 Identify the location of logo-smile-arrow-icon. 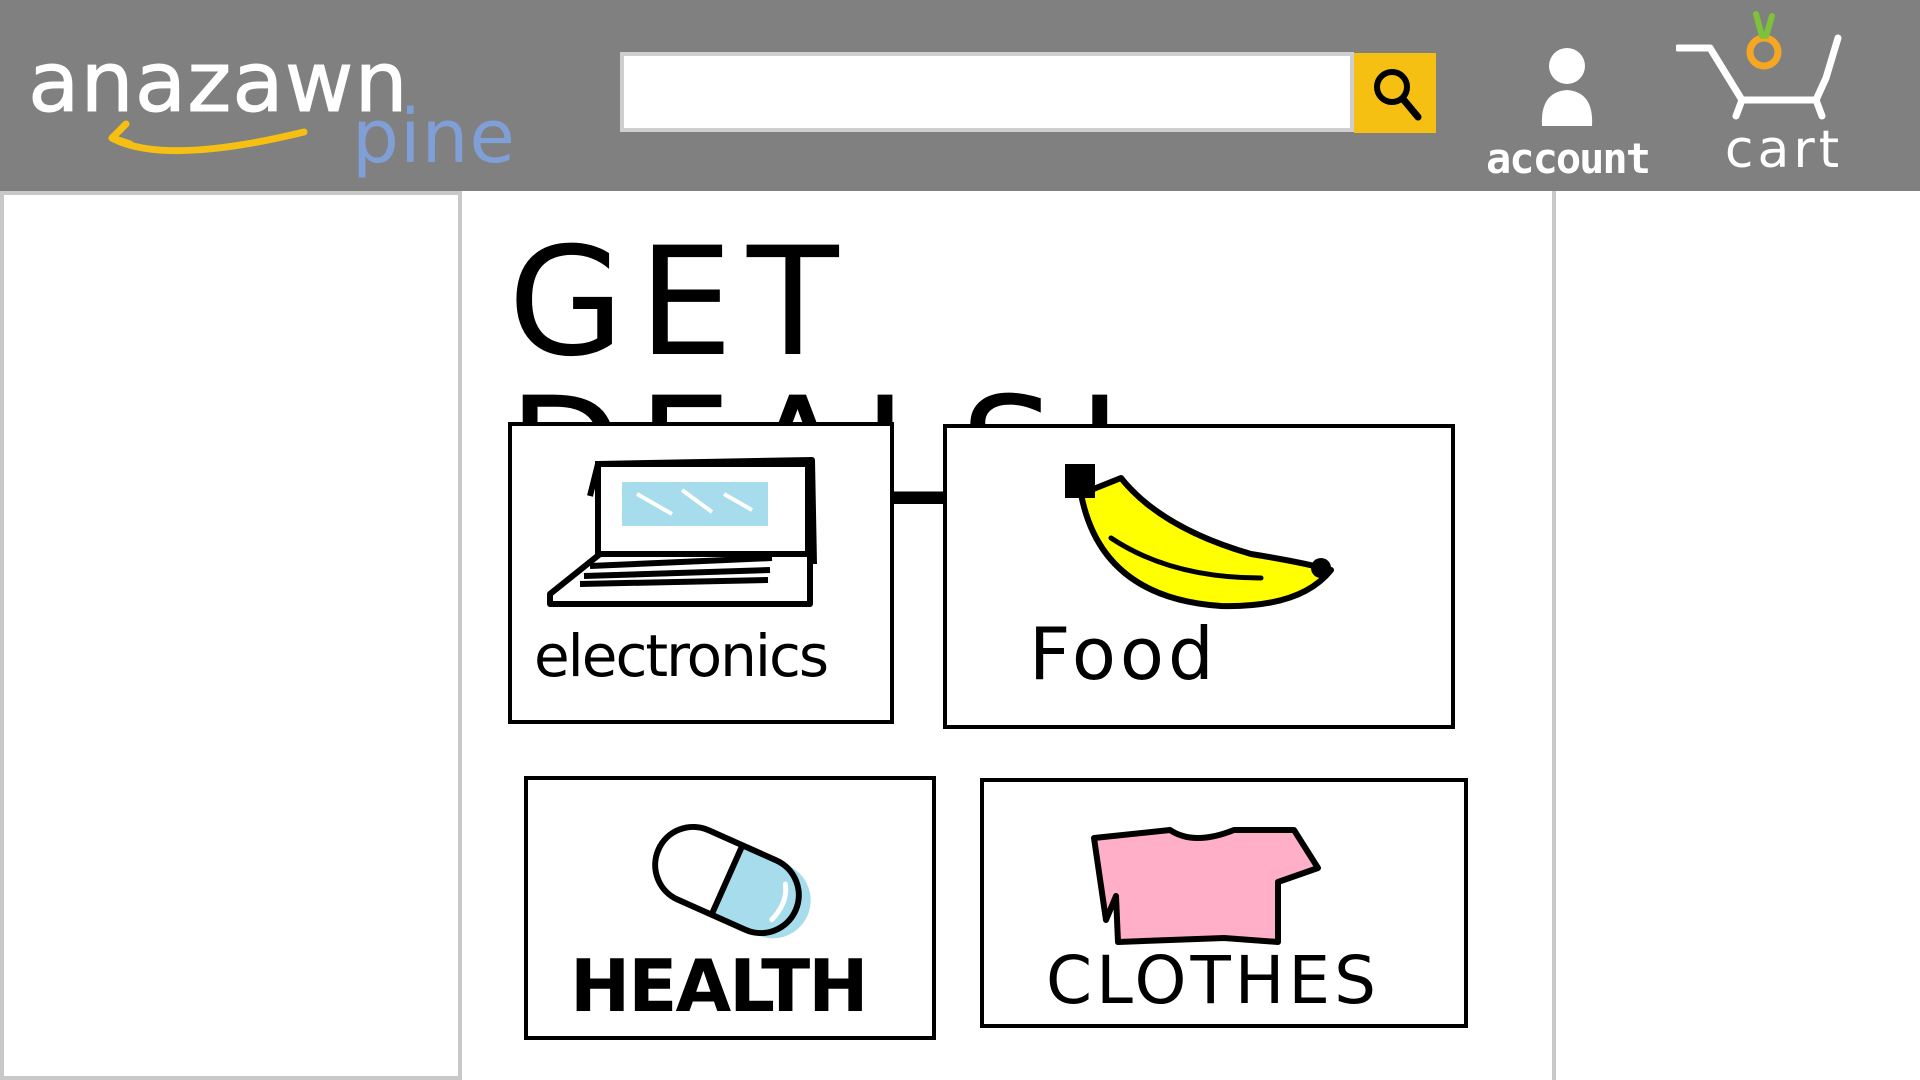
(208, 137).